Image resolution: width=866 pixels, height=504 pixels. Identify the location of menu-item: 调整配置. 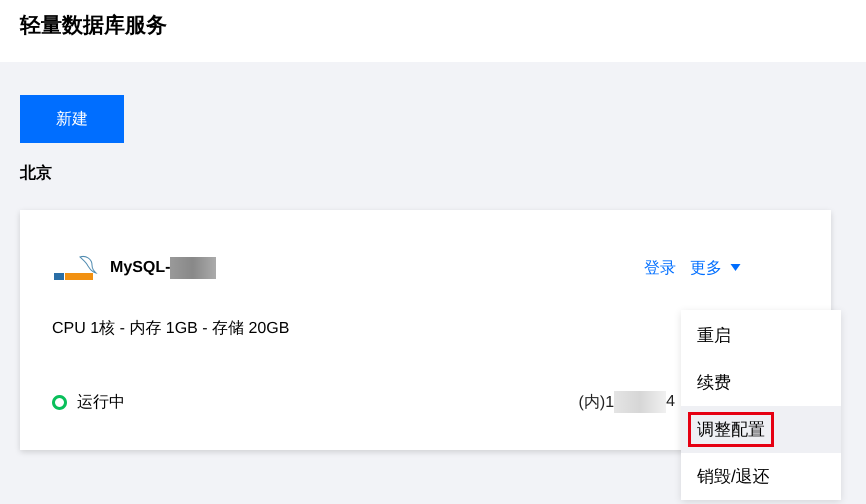
(761, 429).